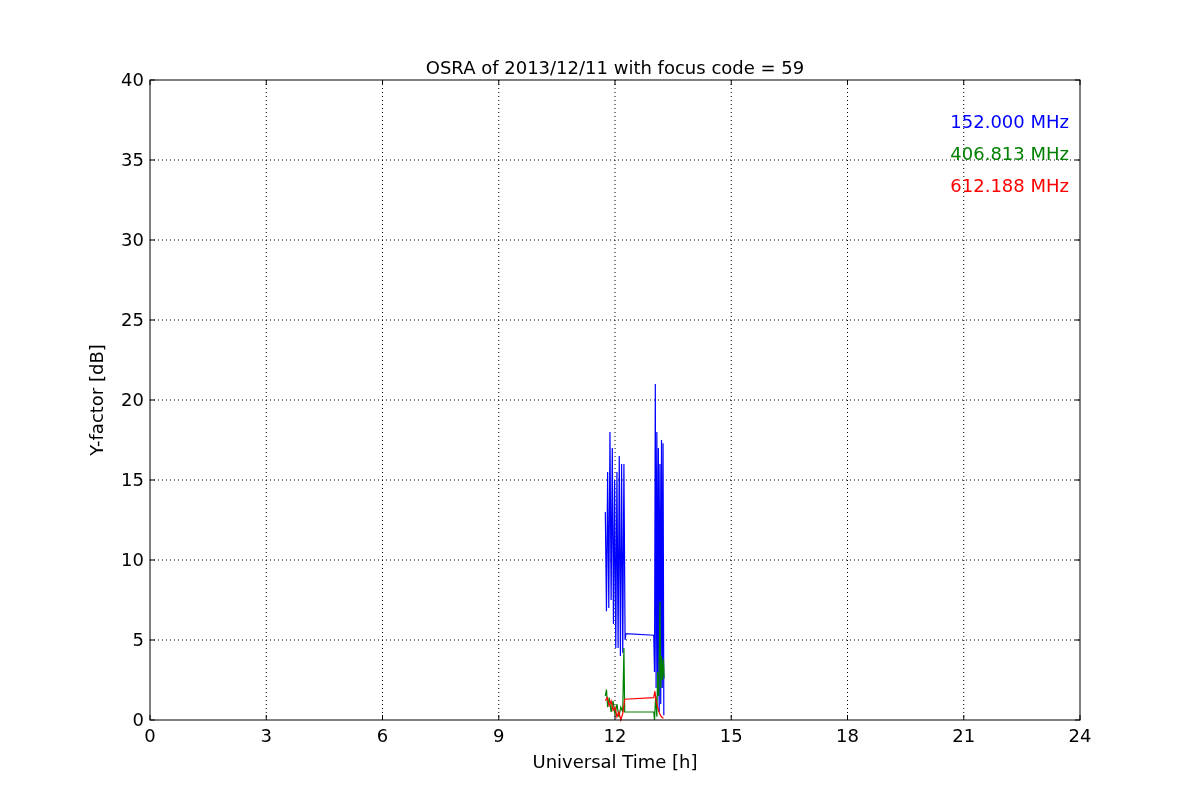 The width and height of the screenshot is (1200, 800). Describe the element at coordinates (132, 239) in the screenshot. I see `tick-label: 30` at that location.